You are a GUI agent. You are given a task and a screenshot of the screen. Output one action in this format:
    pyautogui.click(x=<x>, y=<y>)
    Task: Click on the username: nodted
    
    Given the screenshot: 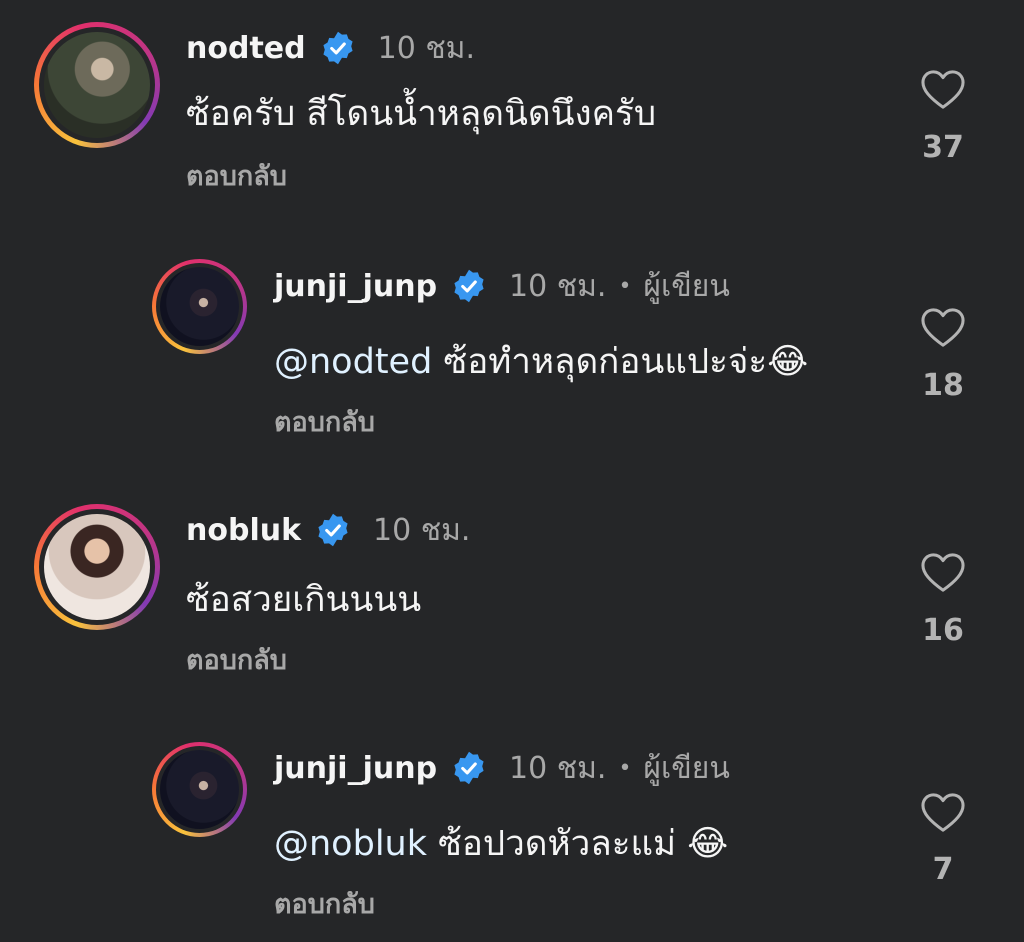 What is the action you would take?
    pyautogui.click(x=246, y=48)
    